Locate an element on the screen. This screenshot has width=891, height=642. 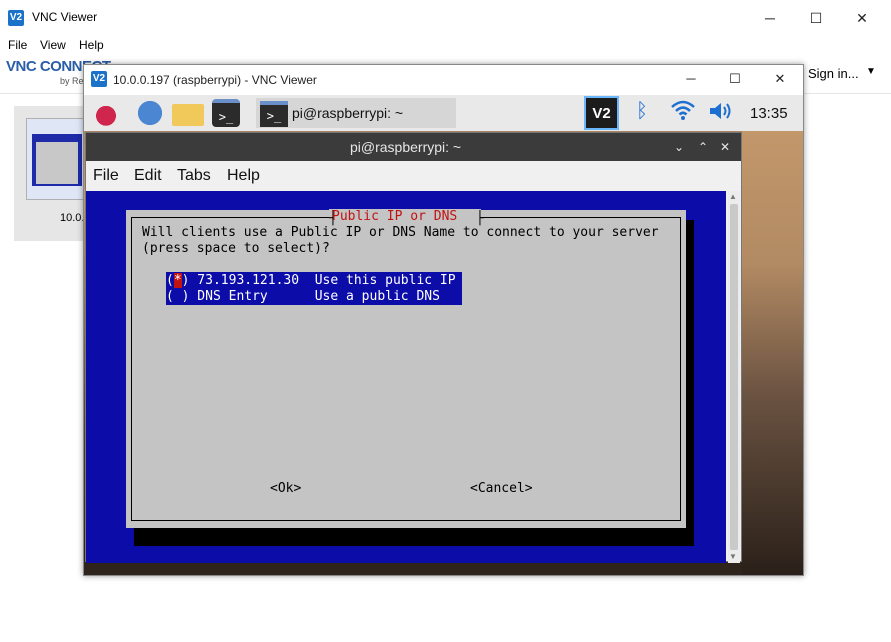
terminal-chevron-down-icon: ⌄ is located at coordinates (679, 147).